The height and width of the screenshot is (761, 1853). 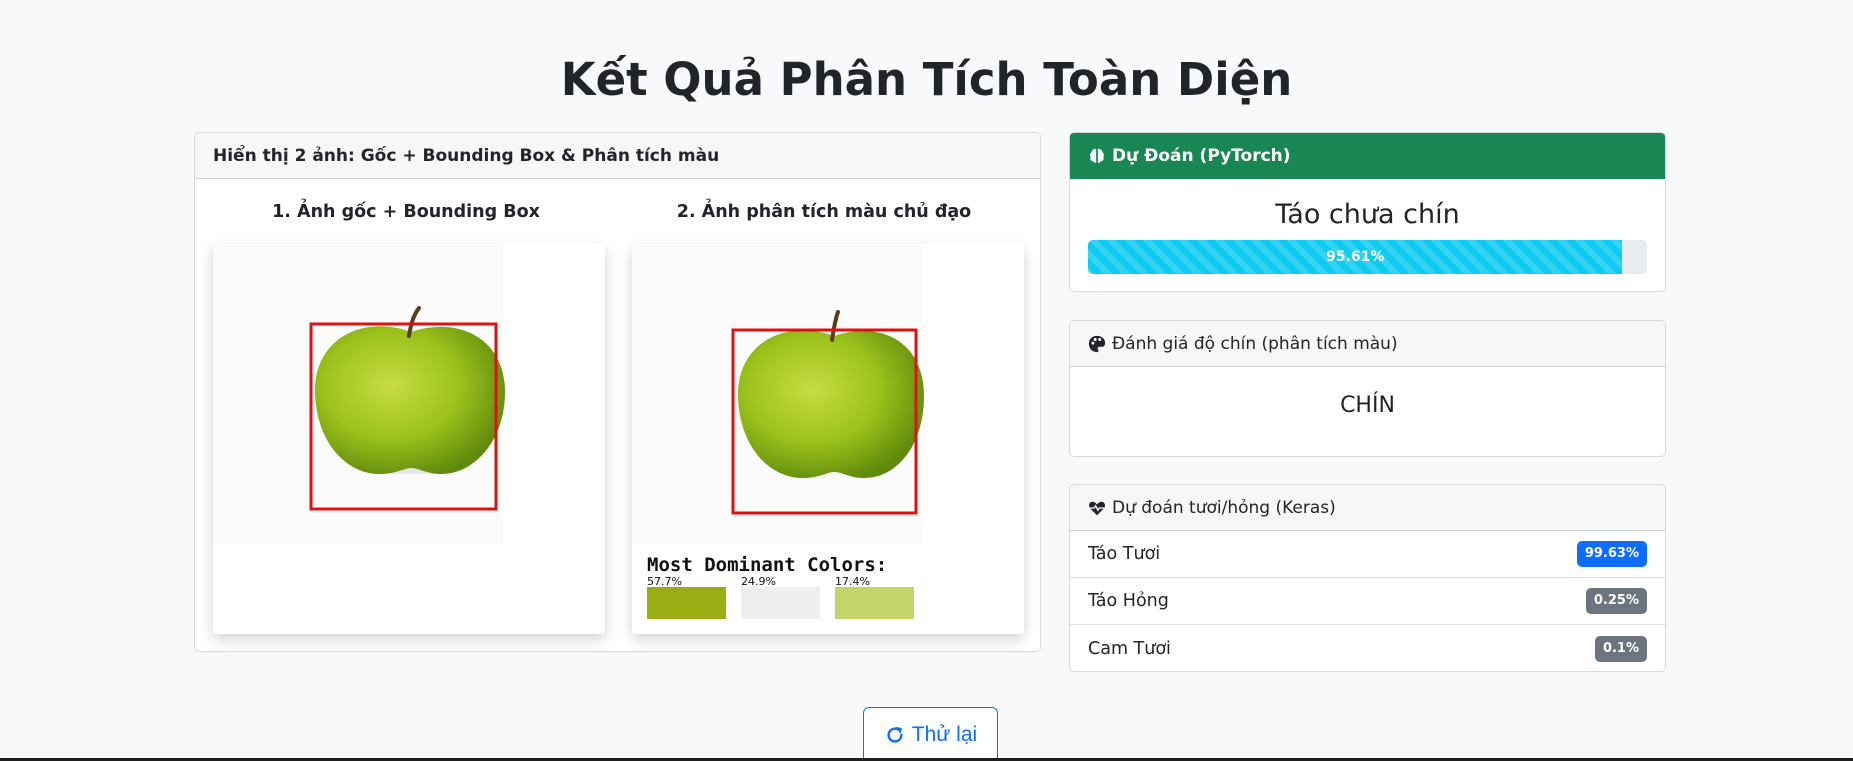 What do you see at coordinates (664, 581) in the screenshot?
I see `swatch-percent: 57.7%` at bounding box center [664, 581].